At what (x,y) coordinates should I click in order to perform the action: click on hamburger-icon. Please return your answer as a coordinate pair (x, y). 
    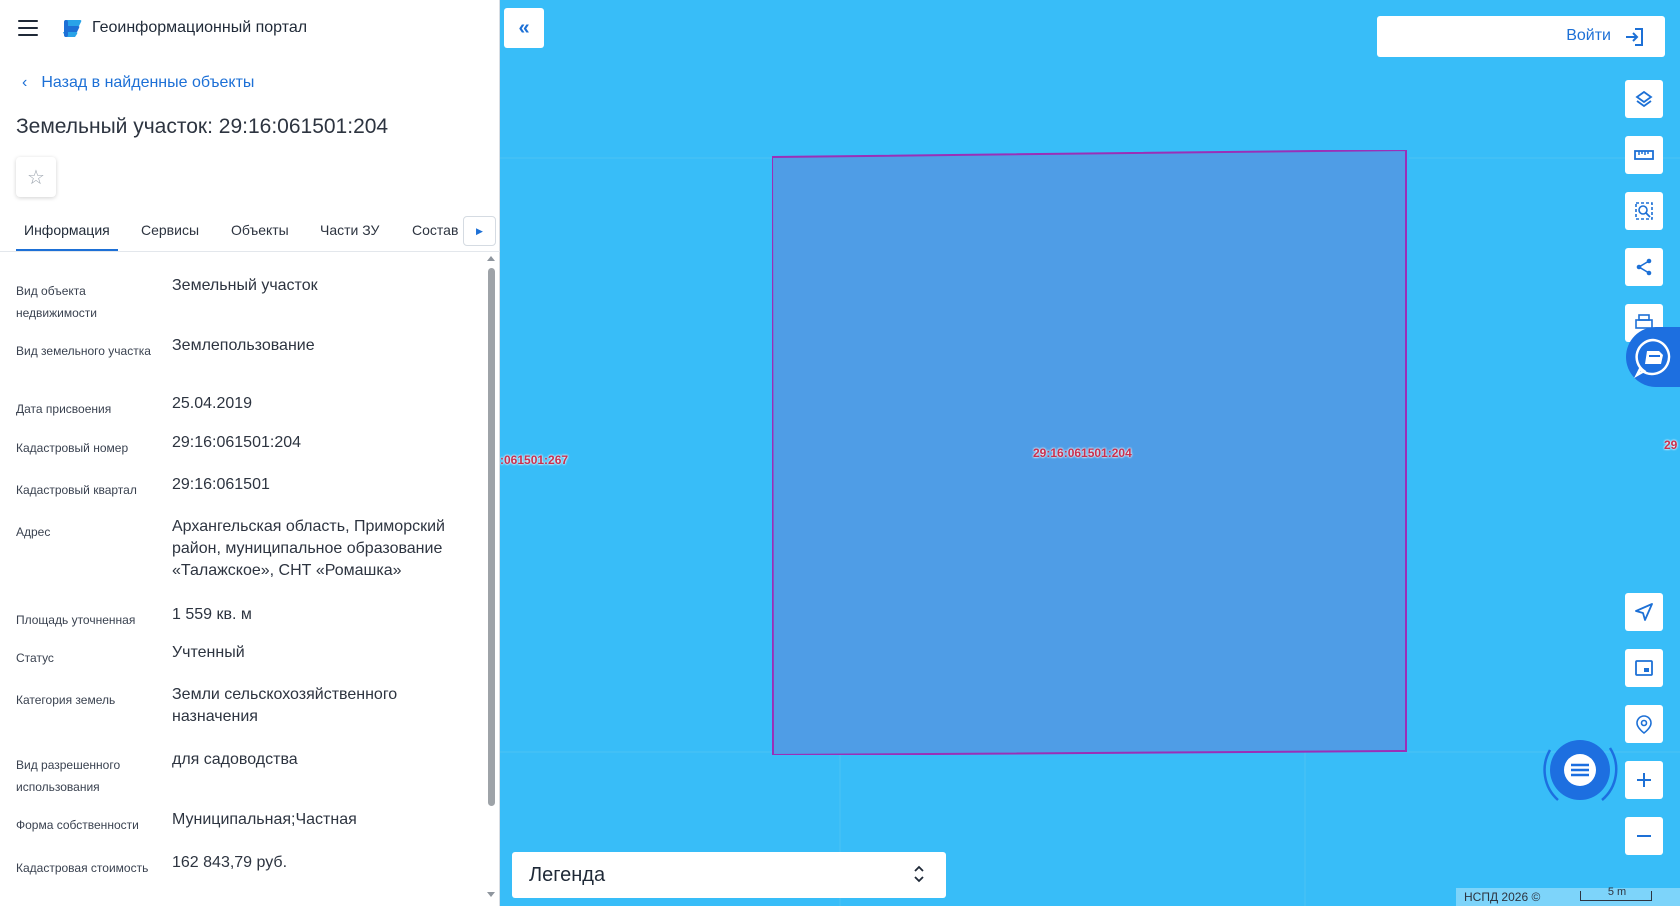
    Looking at the image, I should click on (28, 28).